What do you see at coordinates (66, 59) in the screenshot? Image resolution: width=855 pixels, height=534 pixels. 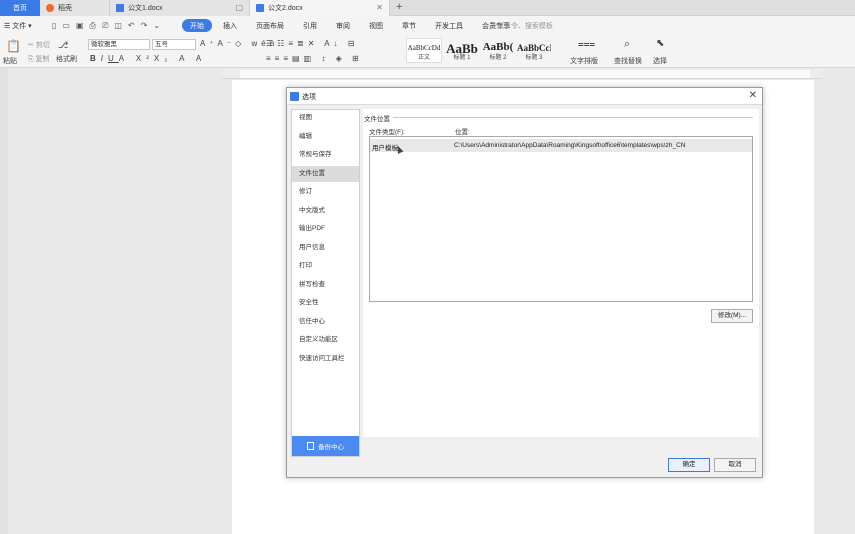 I see `format-painter-button: 格式刷` at bounding box center [66, 59].